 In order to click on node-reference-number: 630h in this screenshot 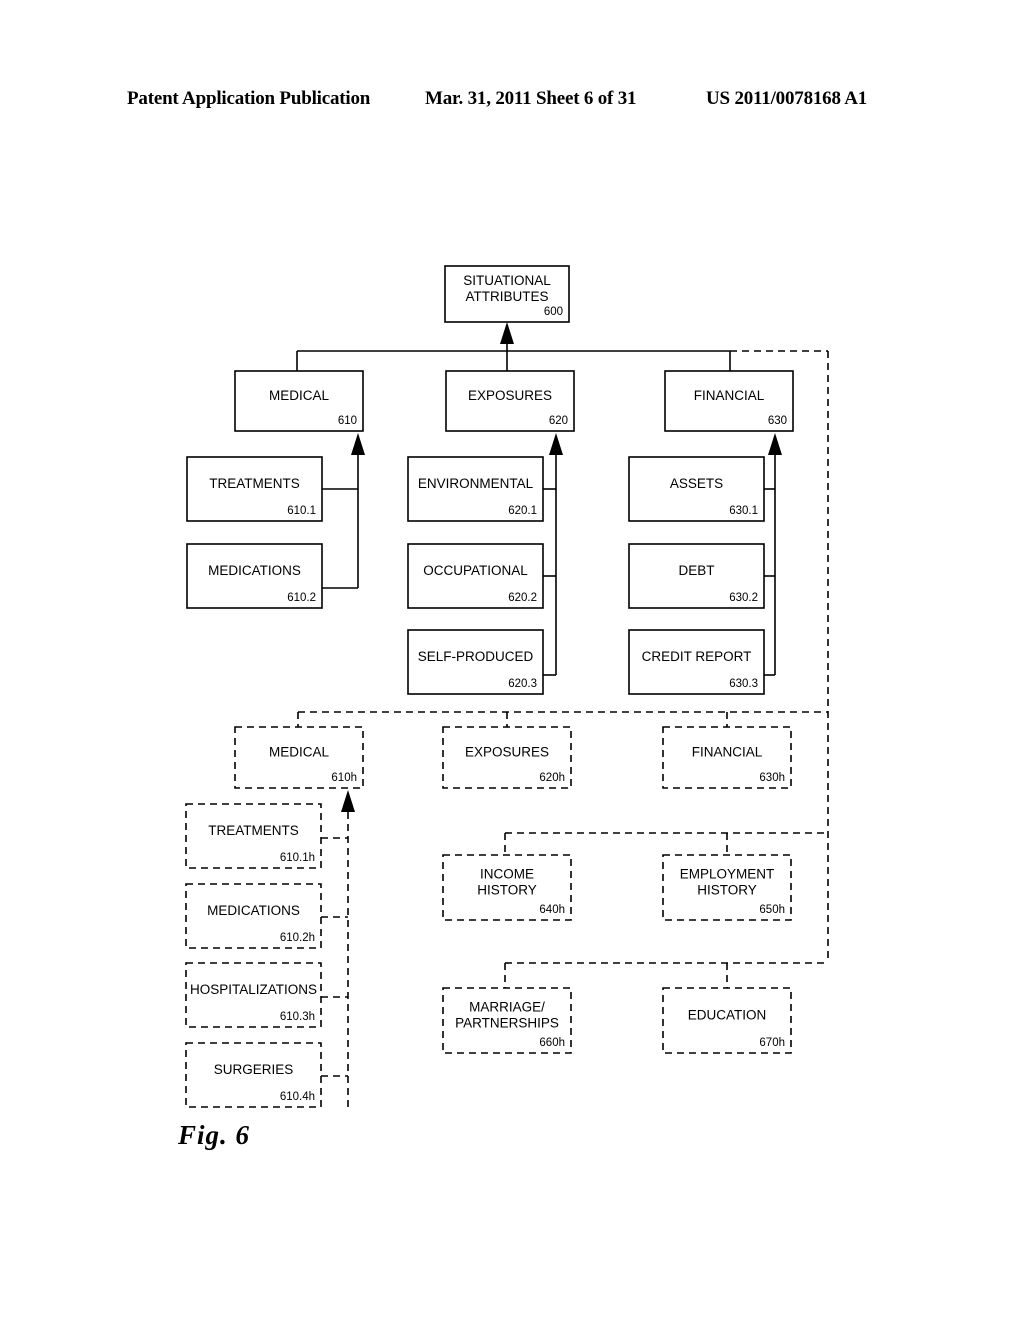, I will do `click(772, 778)`.